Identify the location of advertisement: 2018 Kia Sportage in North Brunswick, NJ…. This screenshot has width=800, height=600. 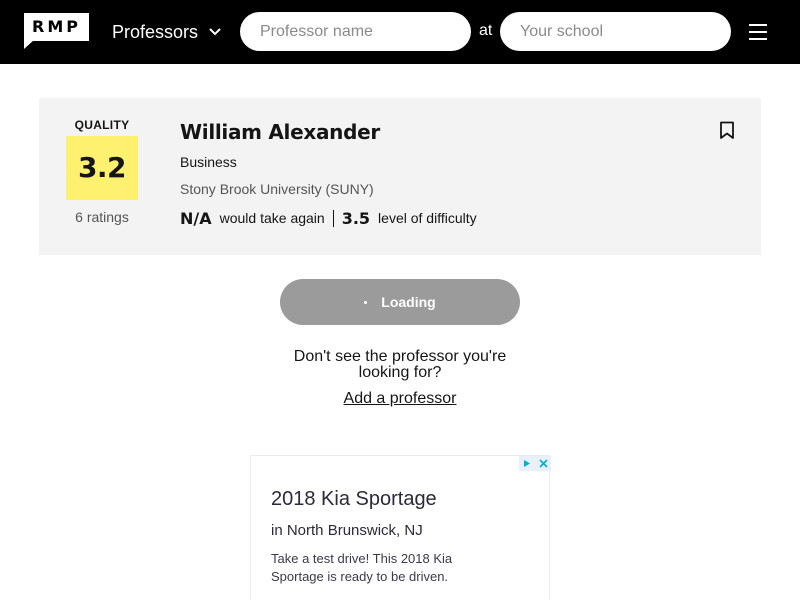
(400, 527).